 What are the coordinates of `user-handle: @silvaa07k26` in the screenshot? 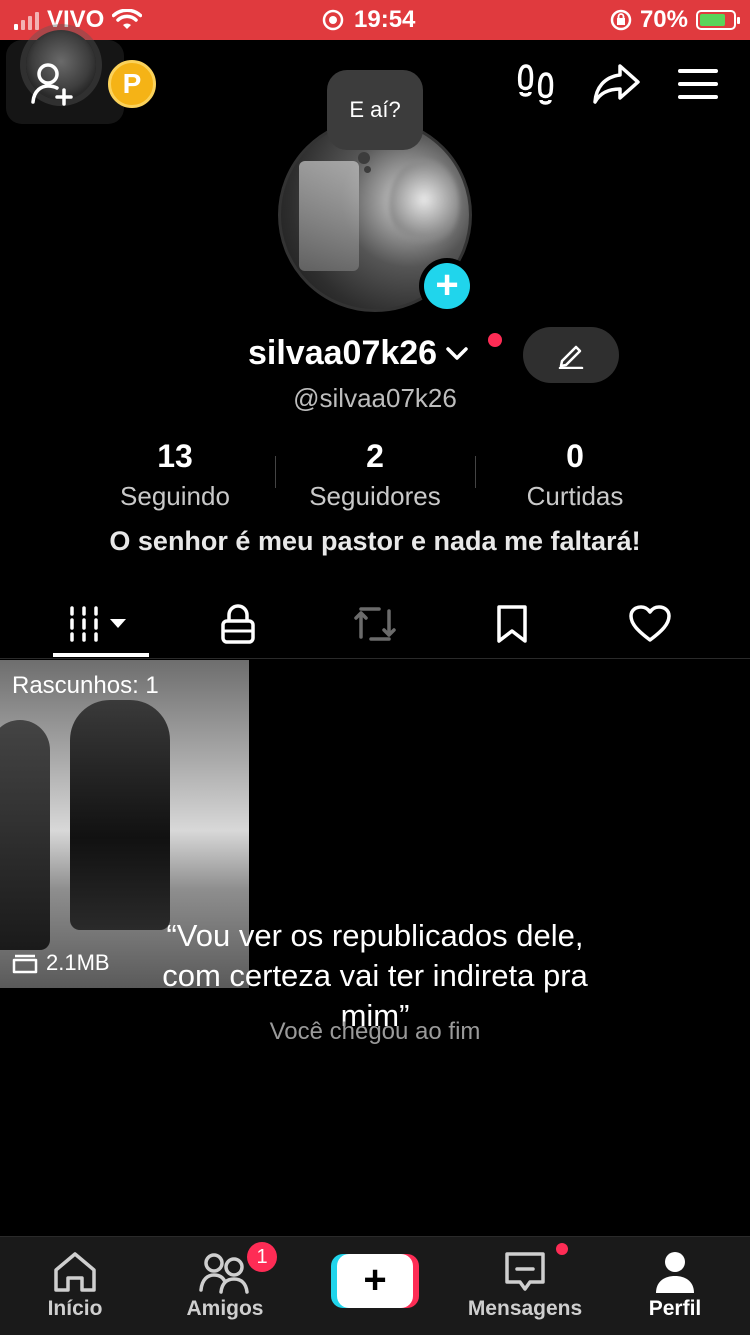 It's located at (375, 398).